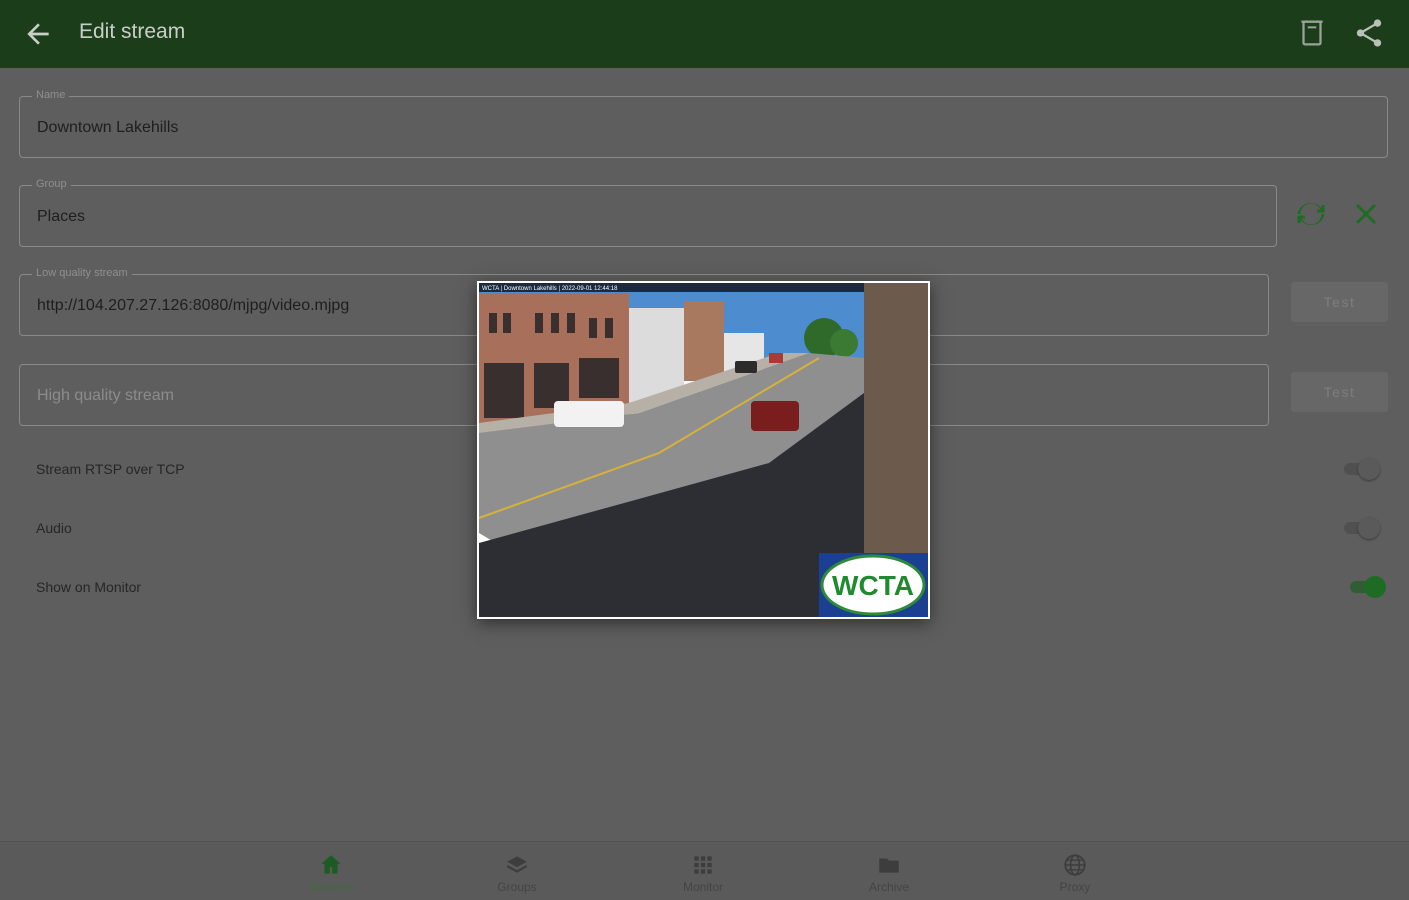 This screenshot has width=1409, height=900. Describe the element at coordinates (1366, 587) in the screenshot. I see `show-on-monitor-toggle` at that location.